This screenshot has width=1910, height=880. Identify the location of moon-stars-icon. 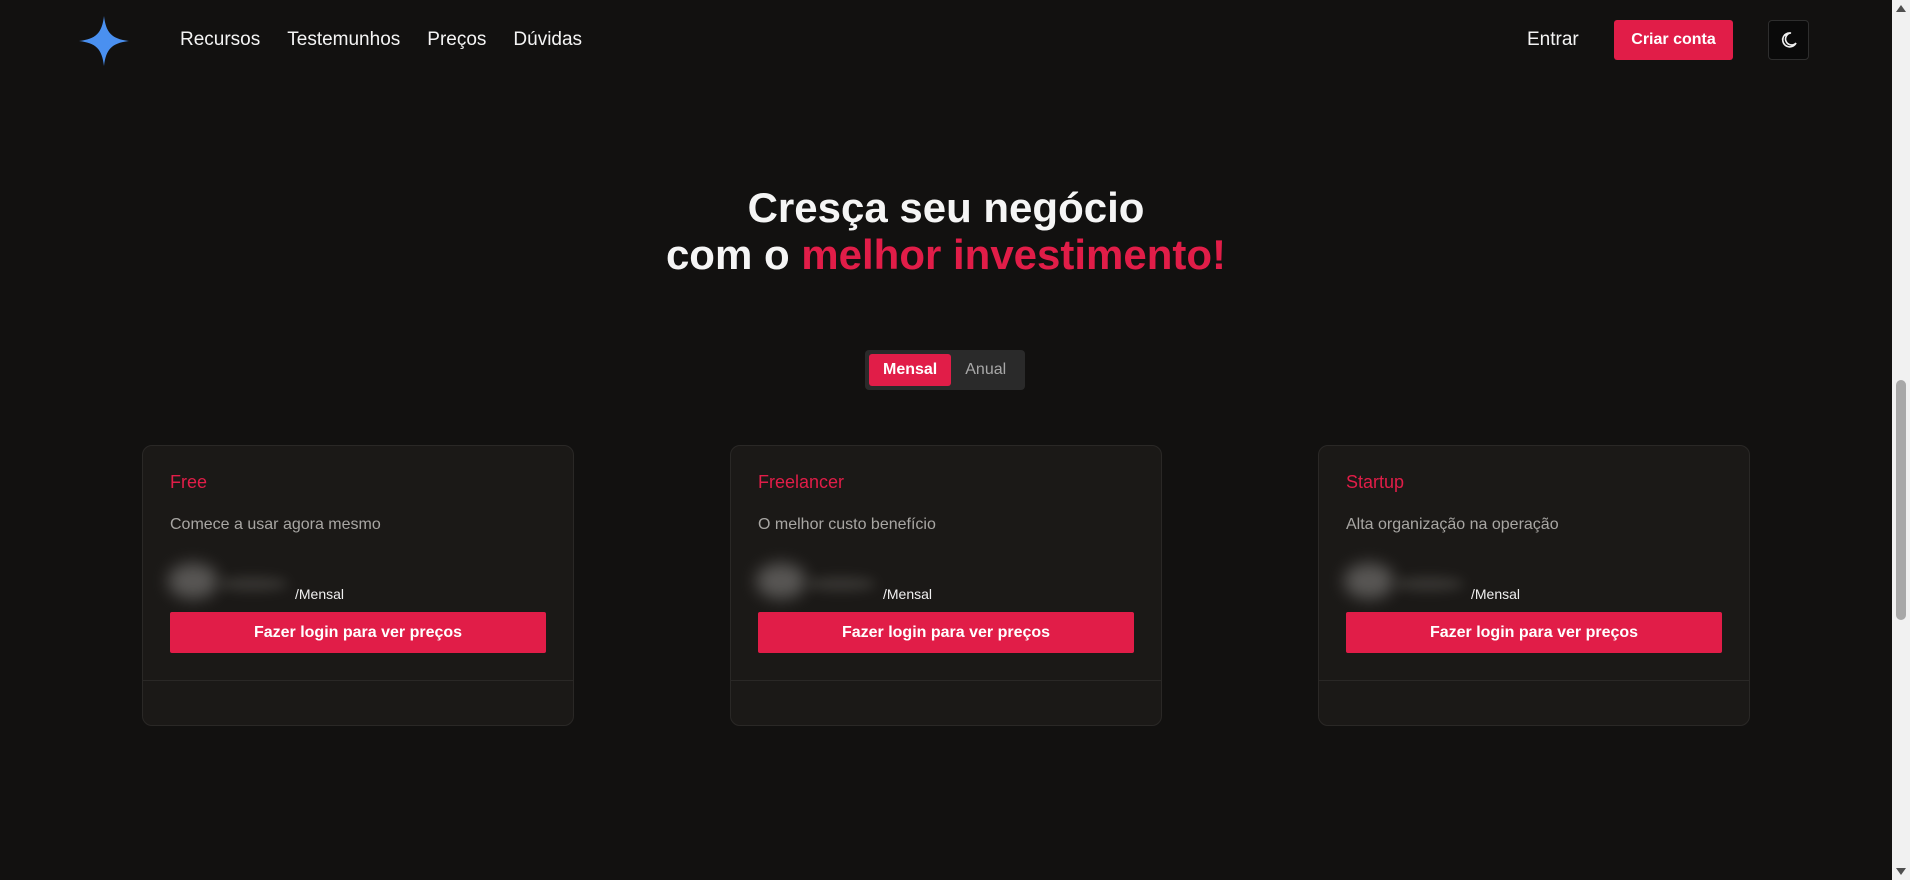
(1789, 40).